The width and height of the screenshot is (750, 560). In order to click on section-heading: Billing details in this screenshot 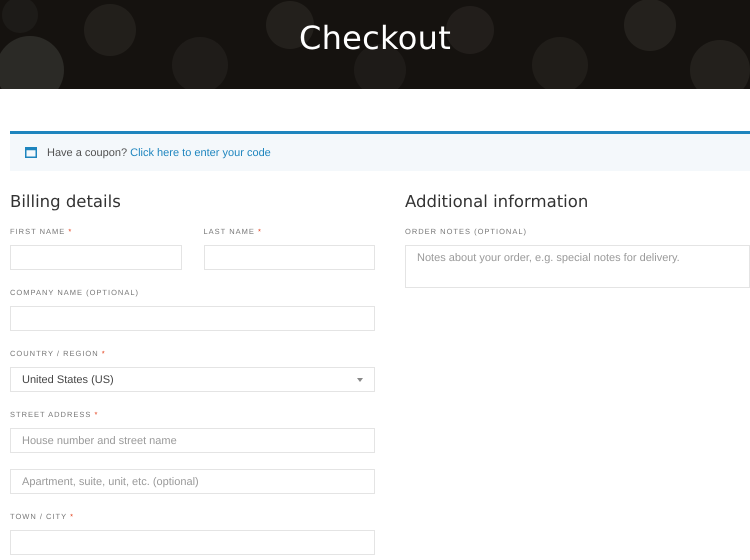, I will do `click(66, 202)`.